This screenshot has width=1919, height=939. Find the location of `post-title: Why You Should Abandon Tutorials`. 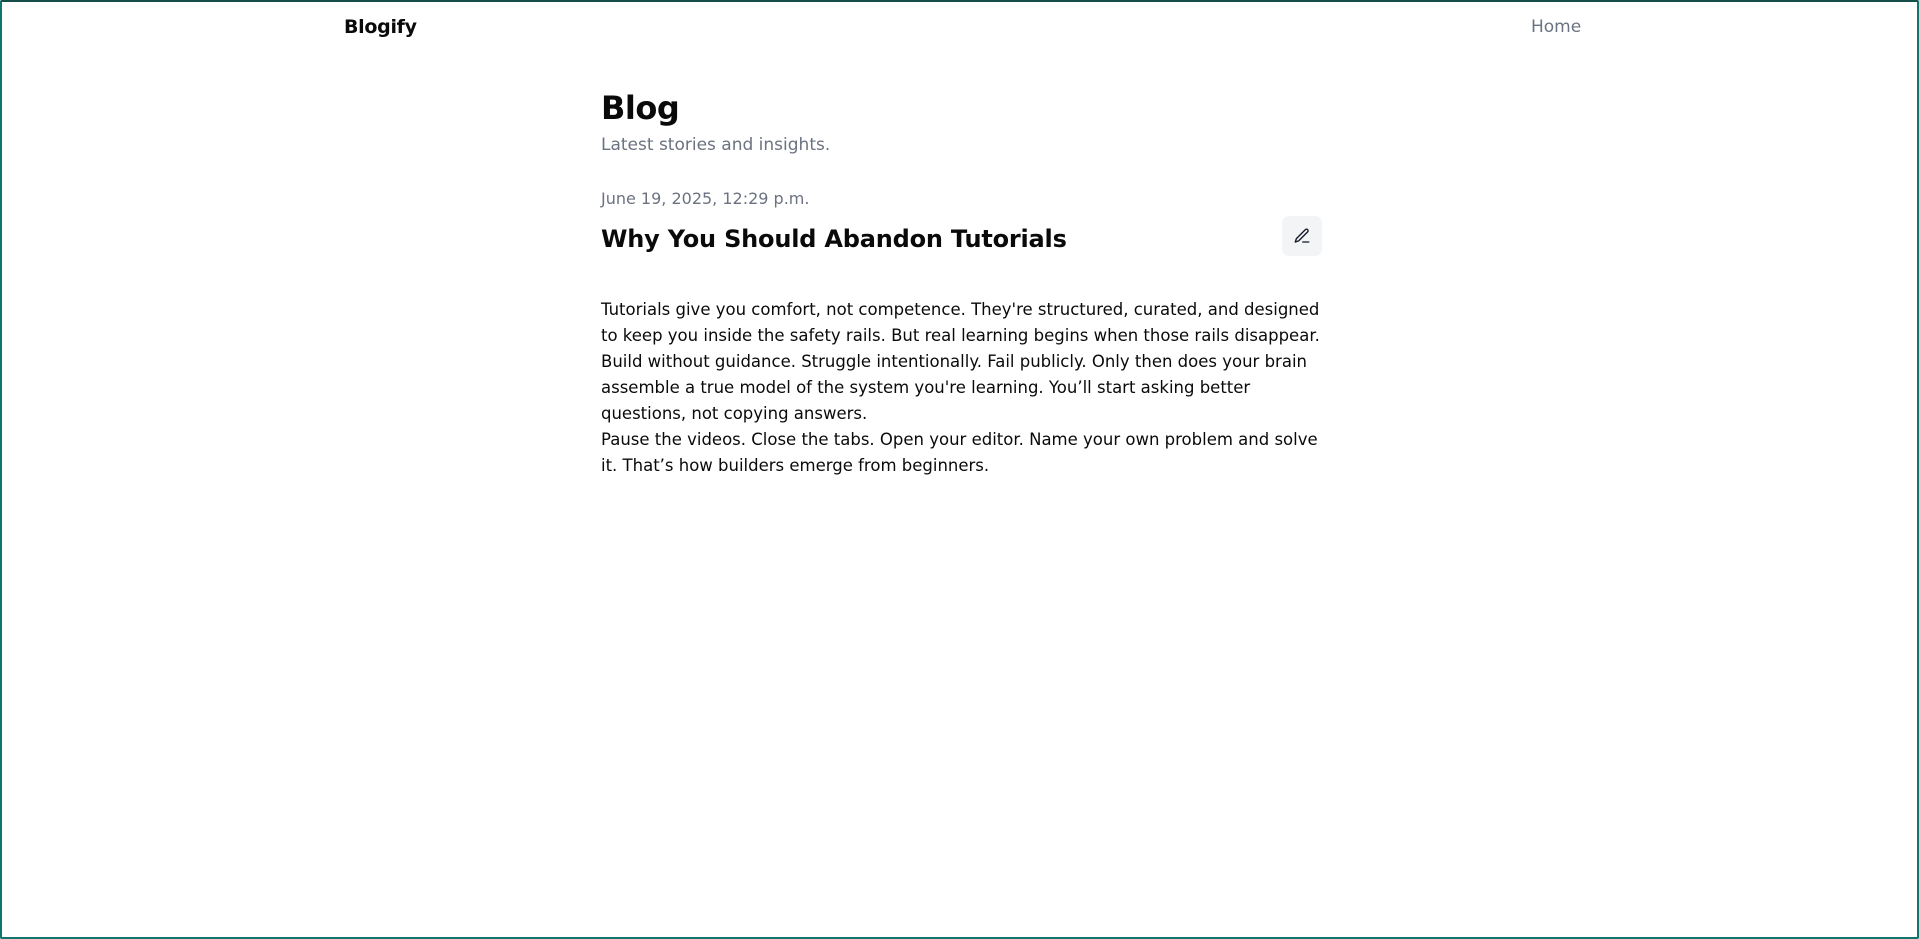

post-title: Why You Should Abandon Tutorials is located at coordinates (834, 239).